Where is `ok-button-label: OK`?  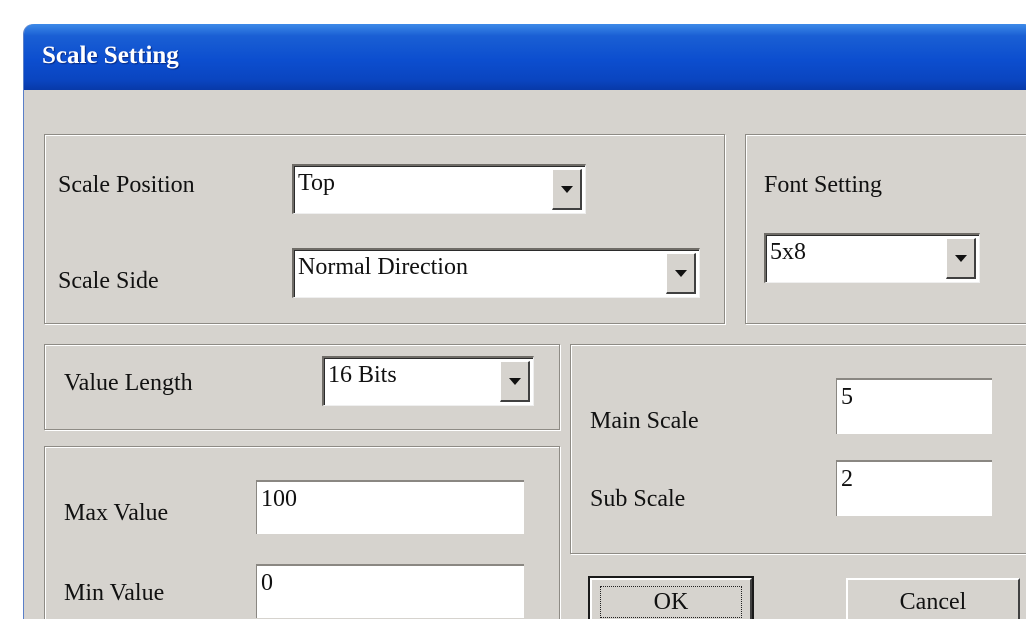 ok-button-label: OK is located at coordinates (671, 602).